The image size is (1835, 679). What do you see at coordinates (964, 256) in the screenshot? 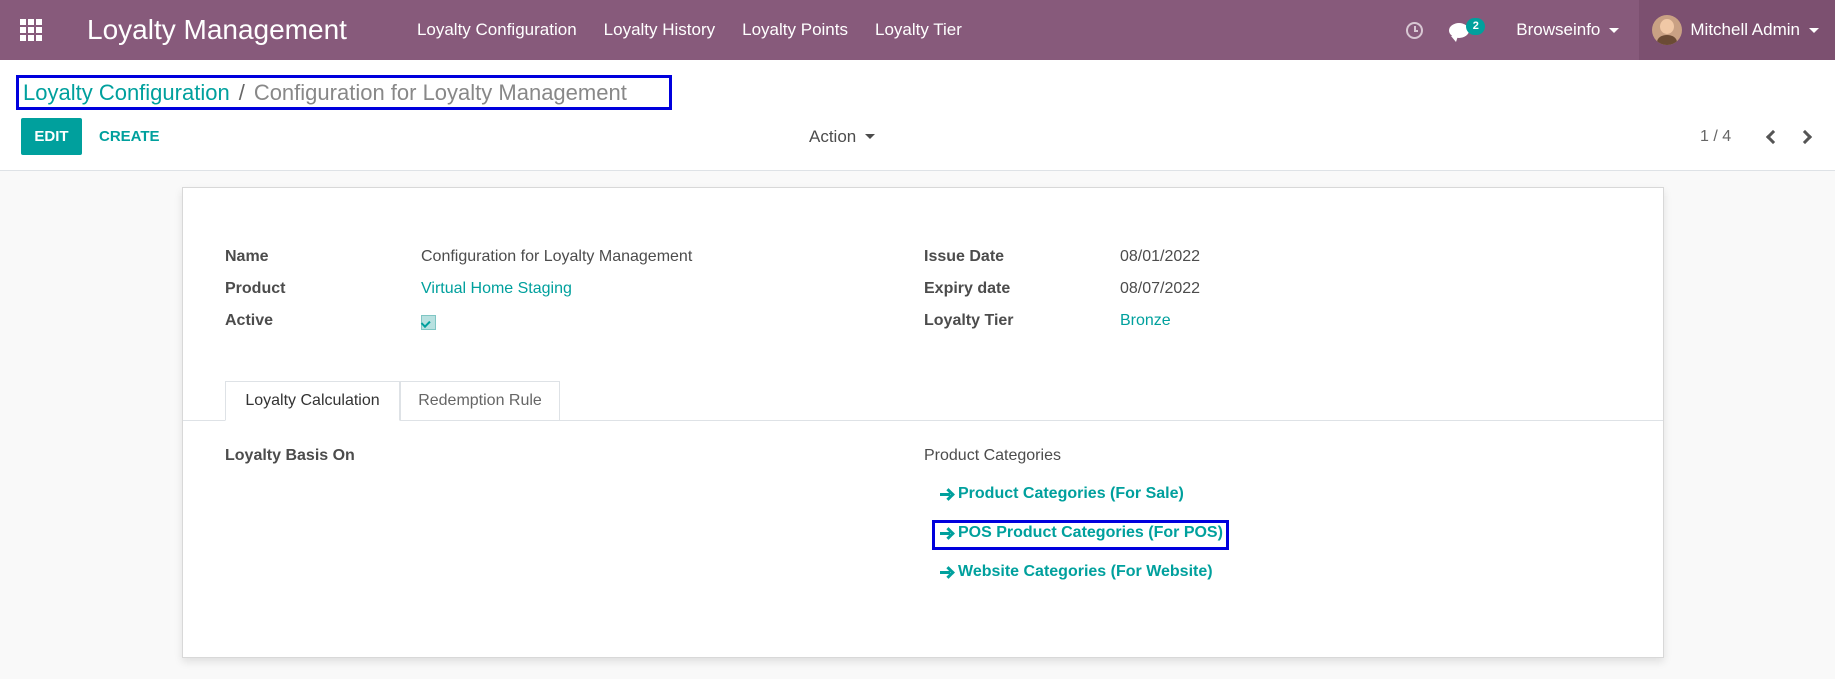
I see `issue-date-label: Issue Date` at bounding box center [964, 256].